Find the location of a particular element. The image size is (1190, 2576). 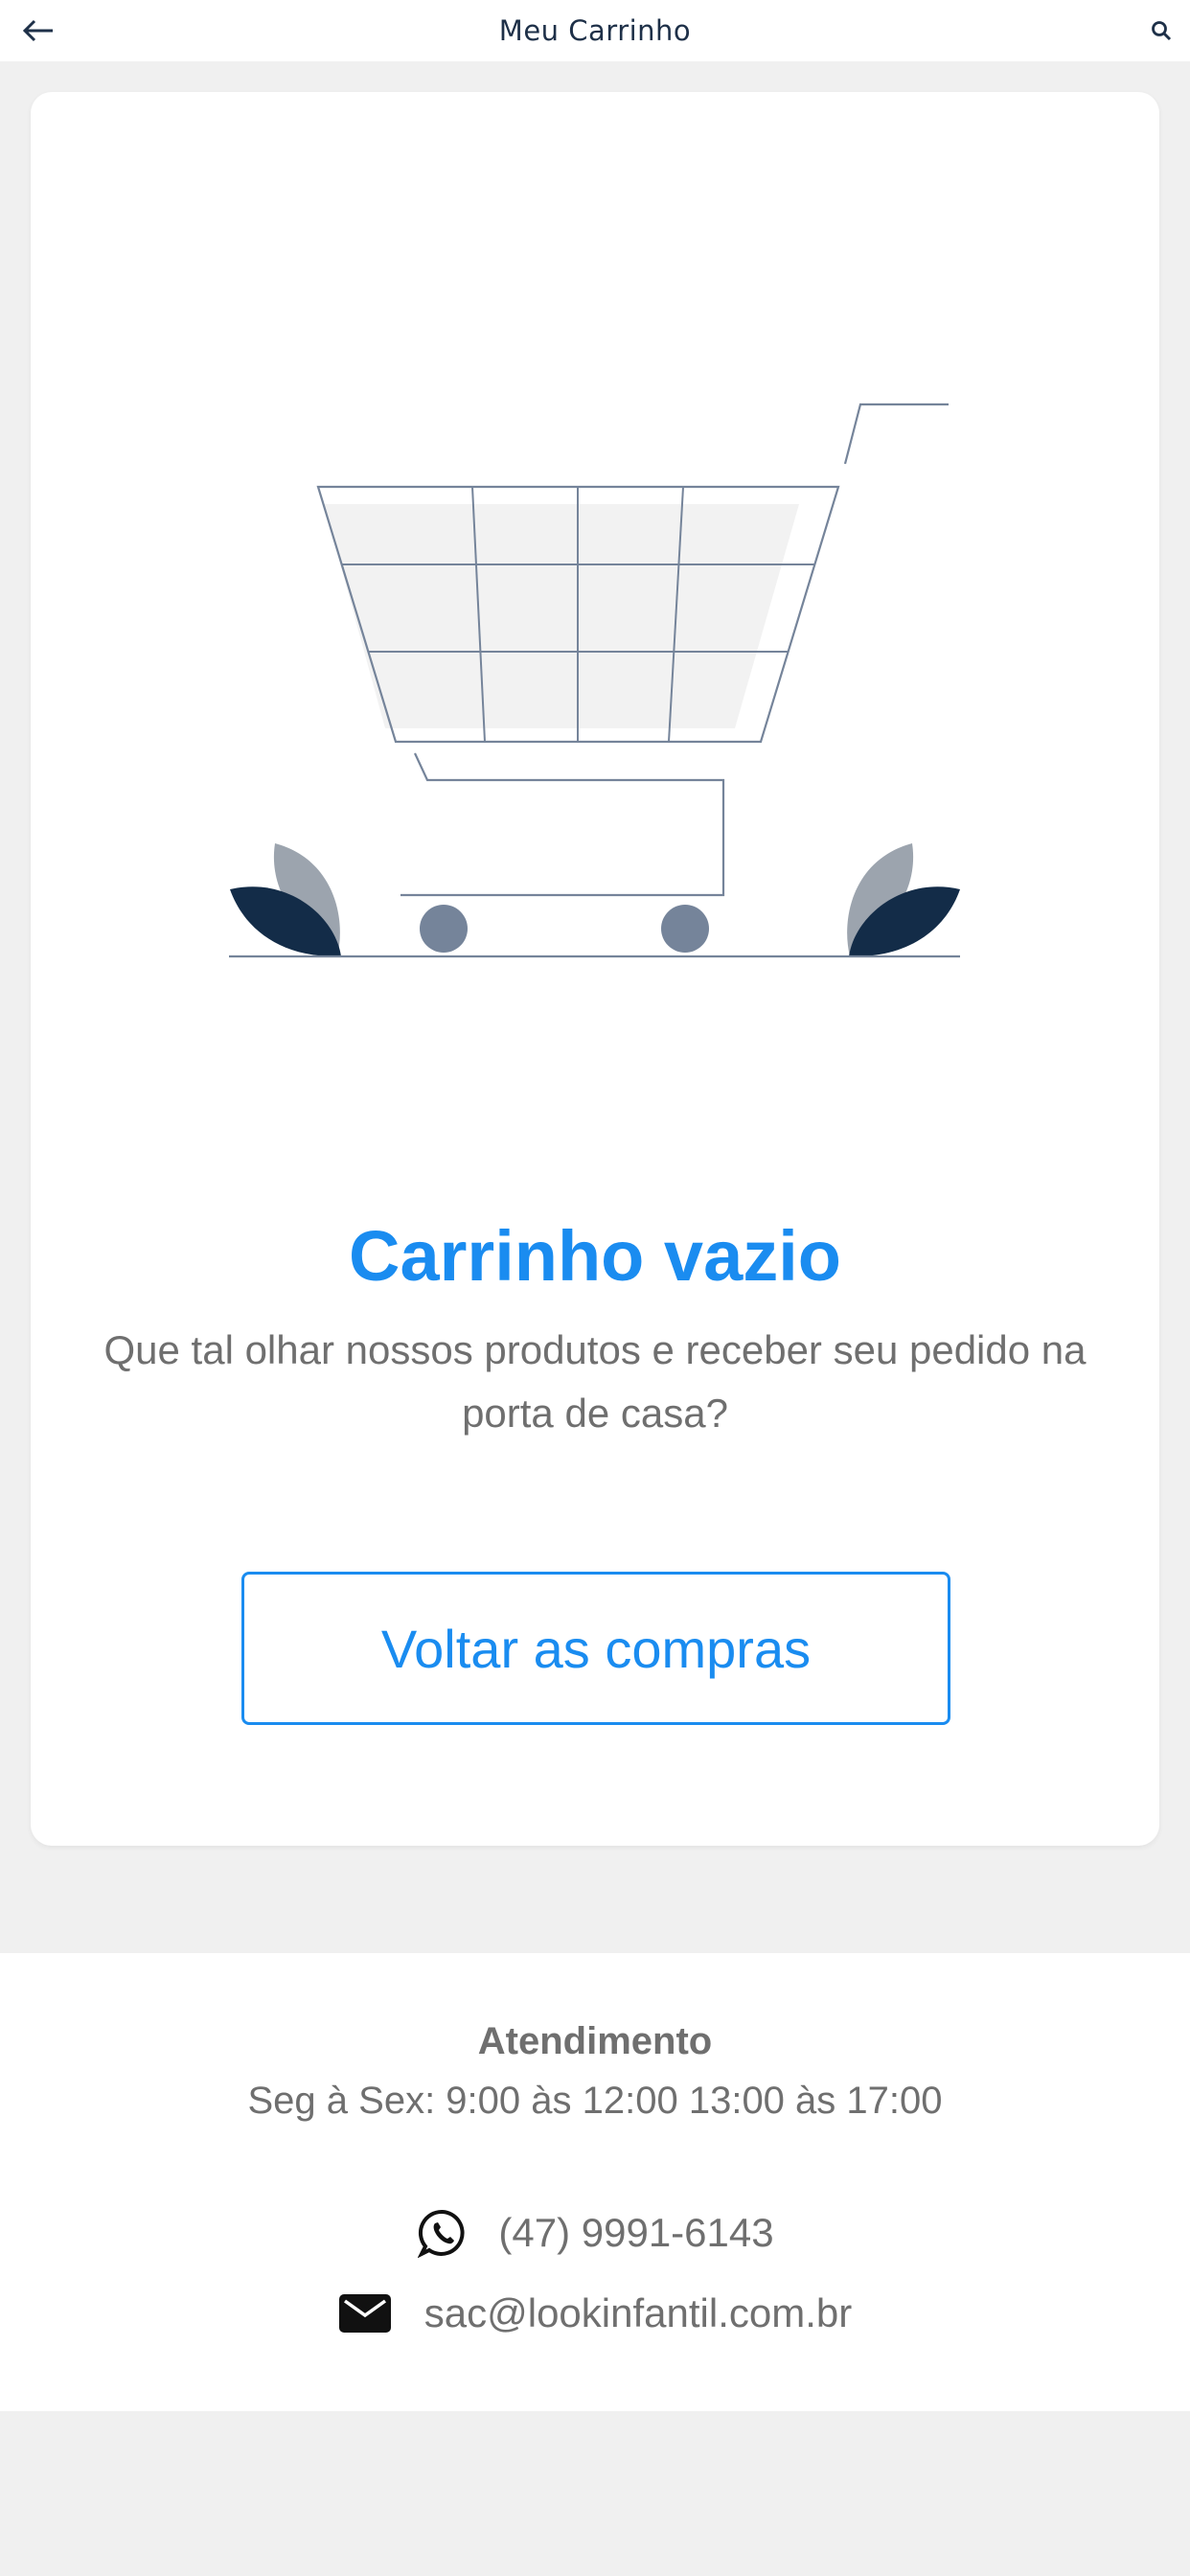

empty-shopping-cart-illustration is located at coordinates (594, 680).